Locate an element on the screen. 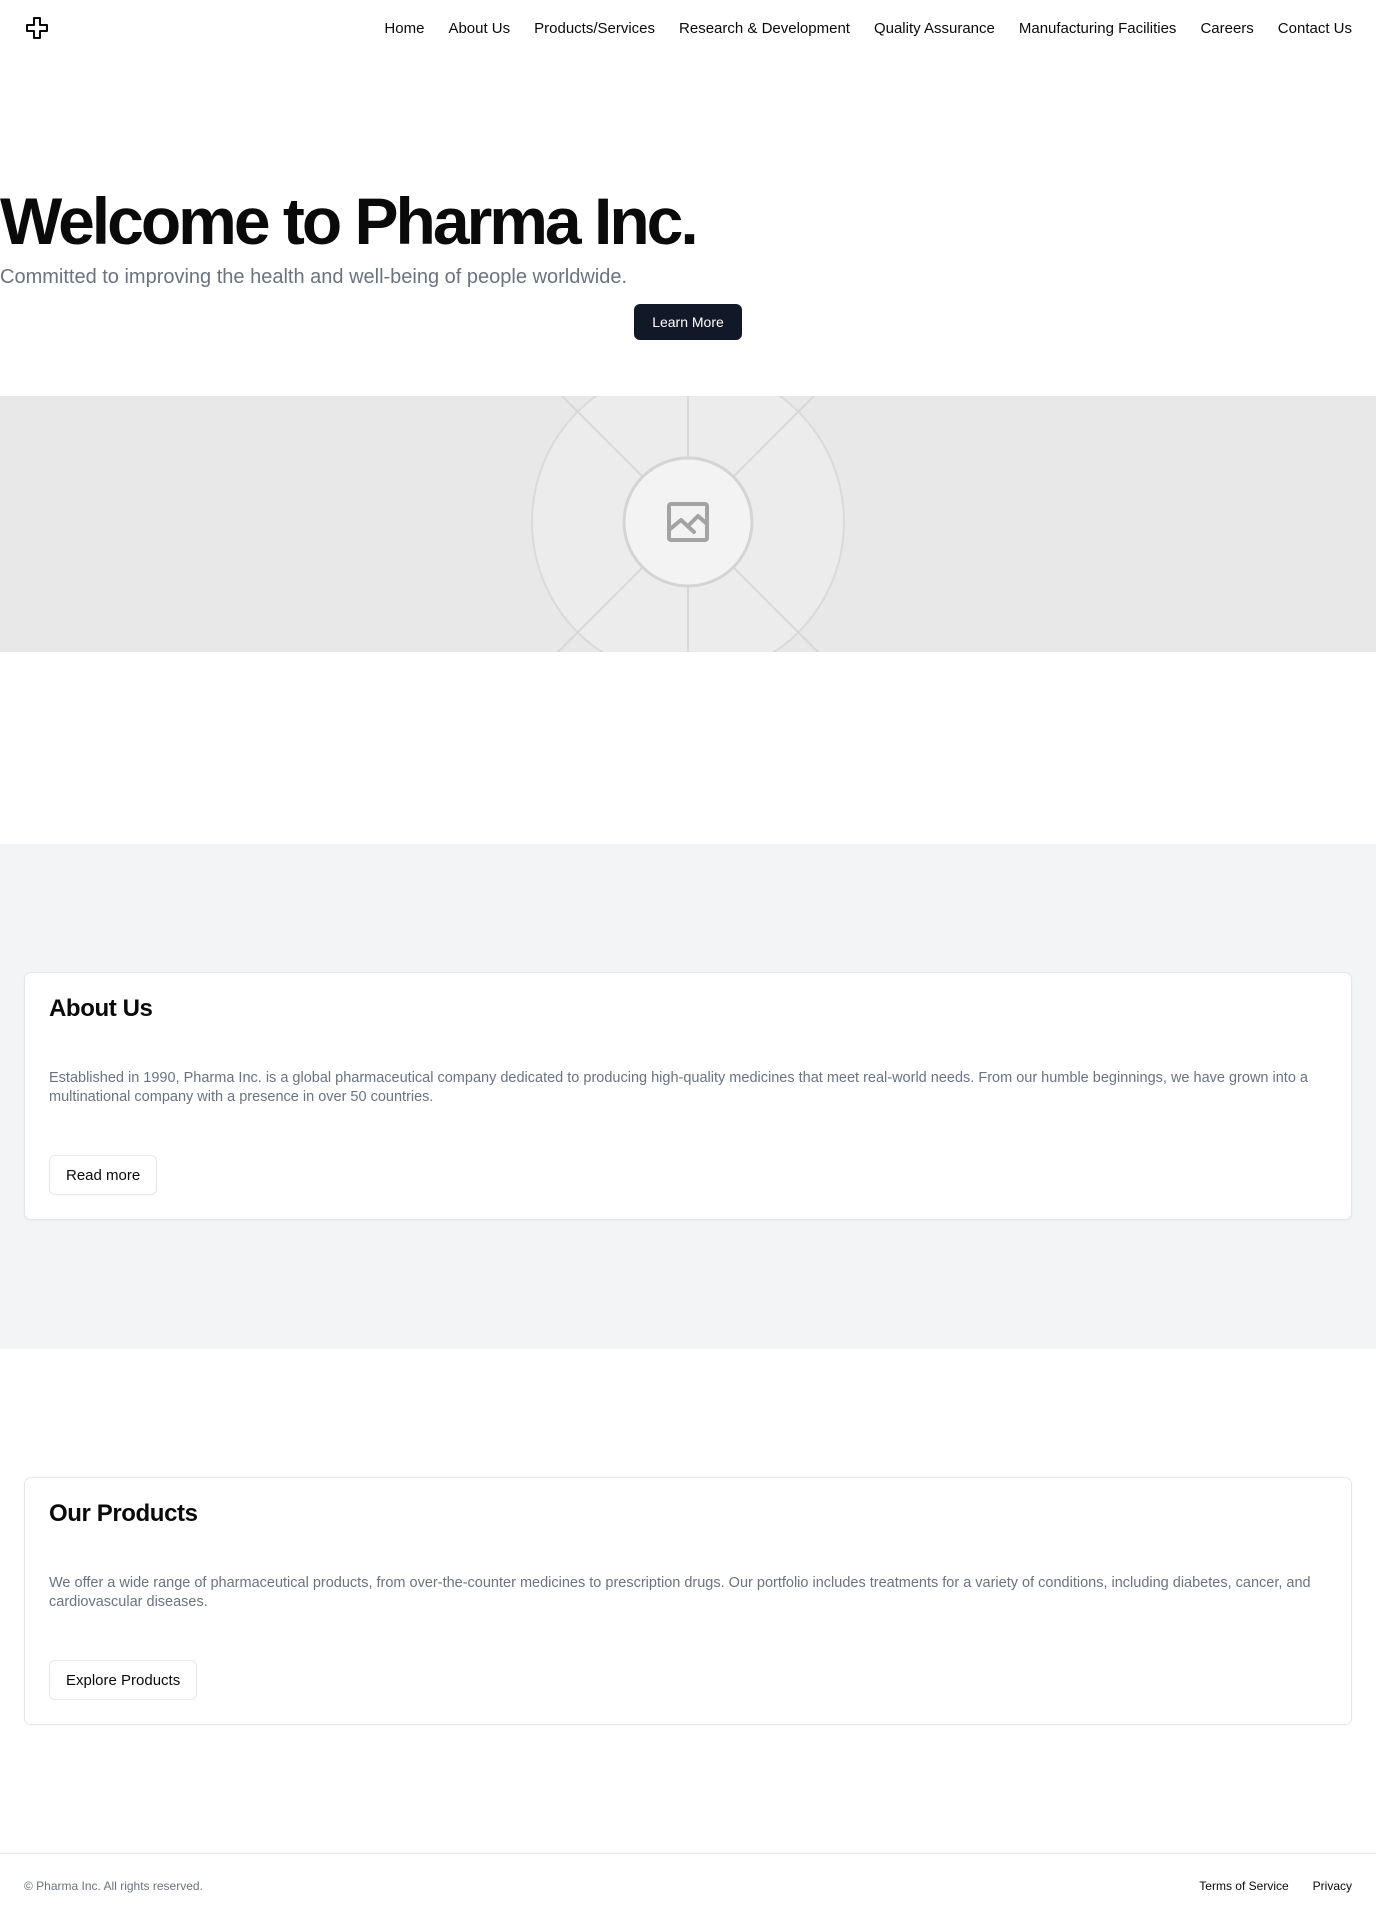 The image size is (1376, 1918). nav-manufacturing-facilities: Manufacturing Facilities is located at coordinates (1098, 28).